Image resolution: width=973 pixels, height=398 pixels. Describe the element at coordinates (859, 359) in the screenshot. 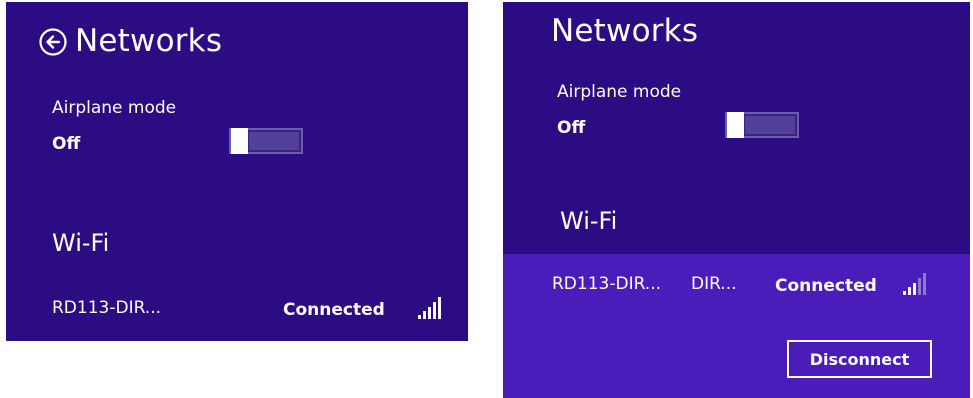

I see `disconnect-button: Disconnect` at that location.